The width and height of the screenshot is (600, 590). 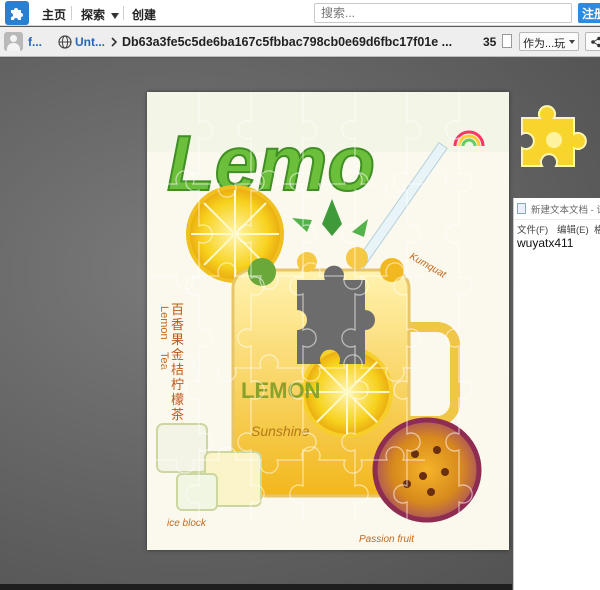 What do you see at coordinates (589, 13) in the screenshot?
I see `signup-button: 注册` at bounding box center [589, 13].